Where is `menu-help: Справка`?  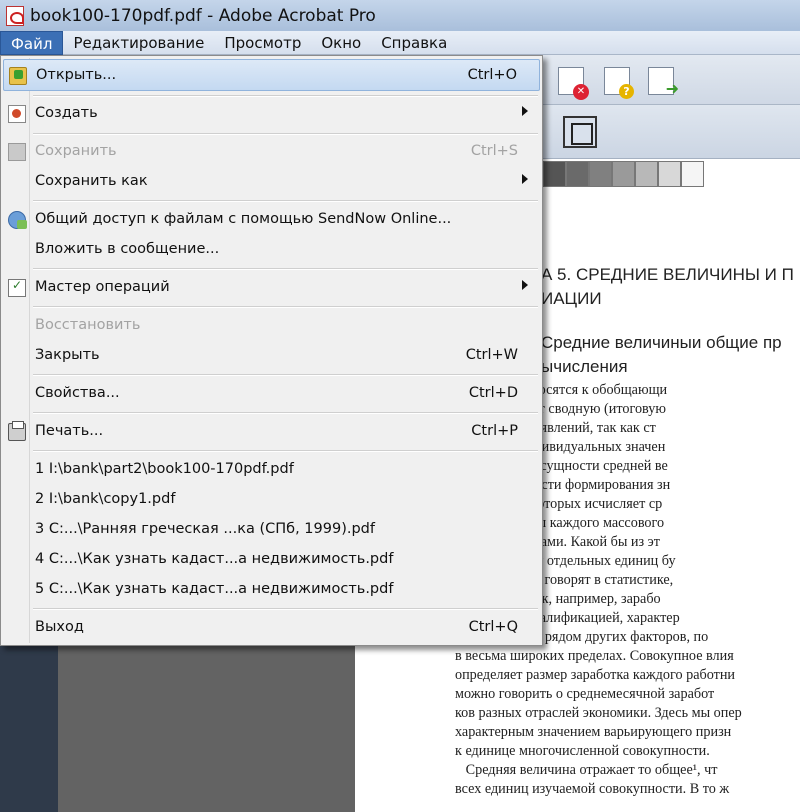 menu-help: Справка is located at coordinates (414, 43).